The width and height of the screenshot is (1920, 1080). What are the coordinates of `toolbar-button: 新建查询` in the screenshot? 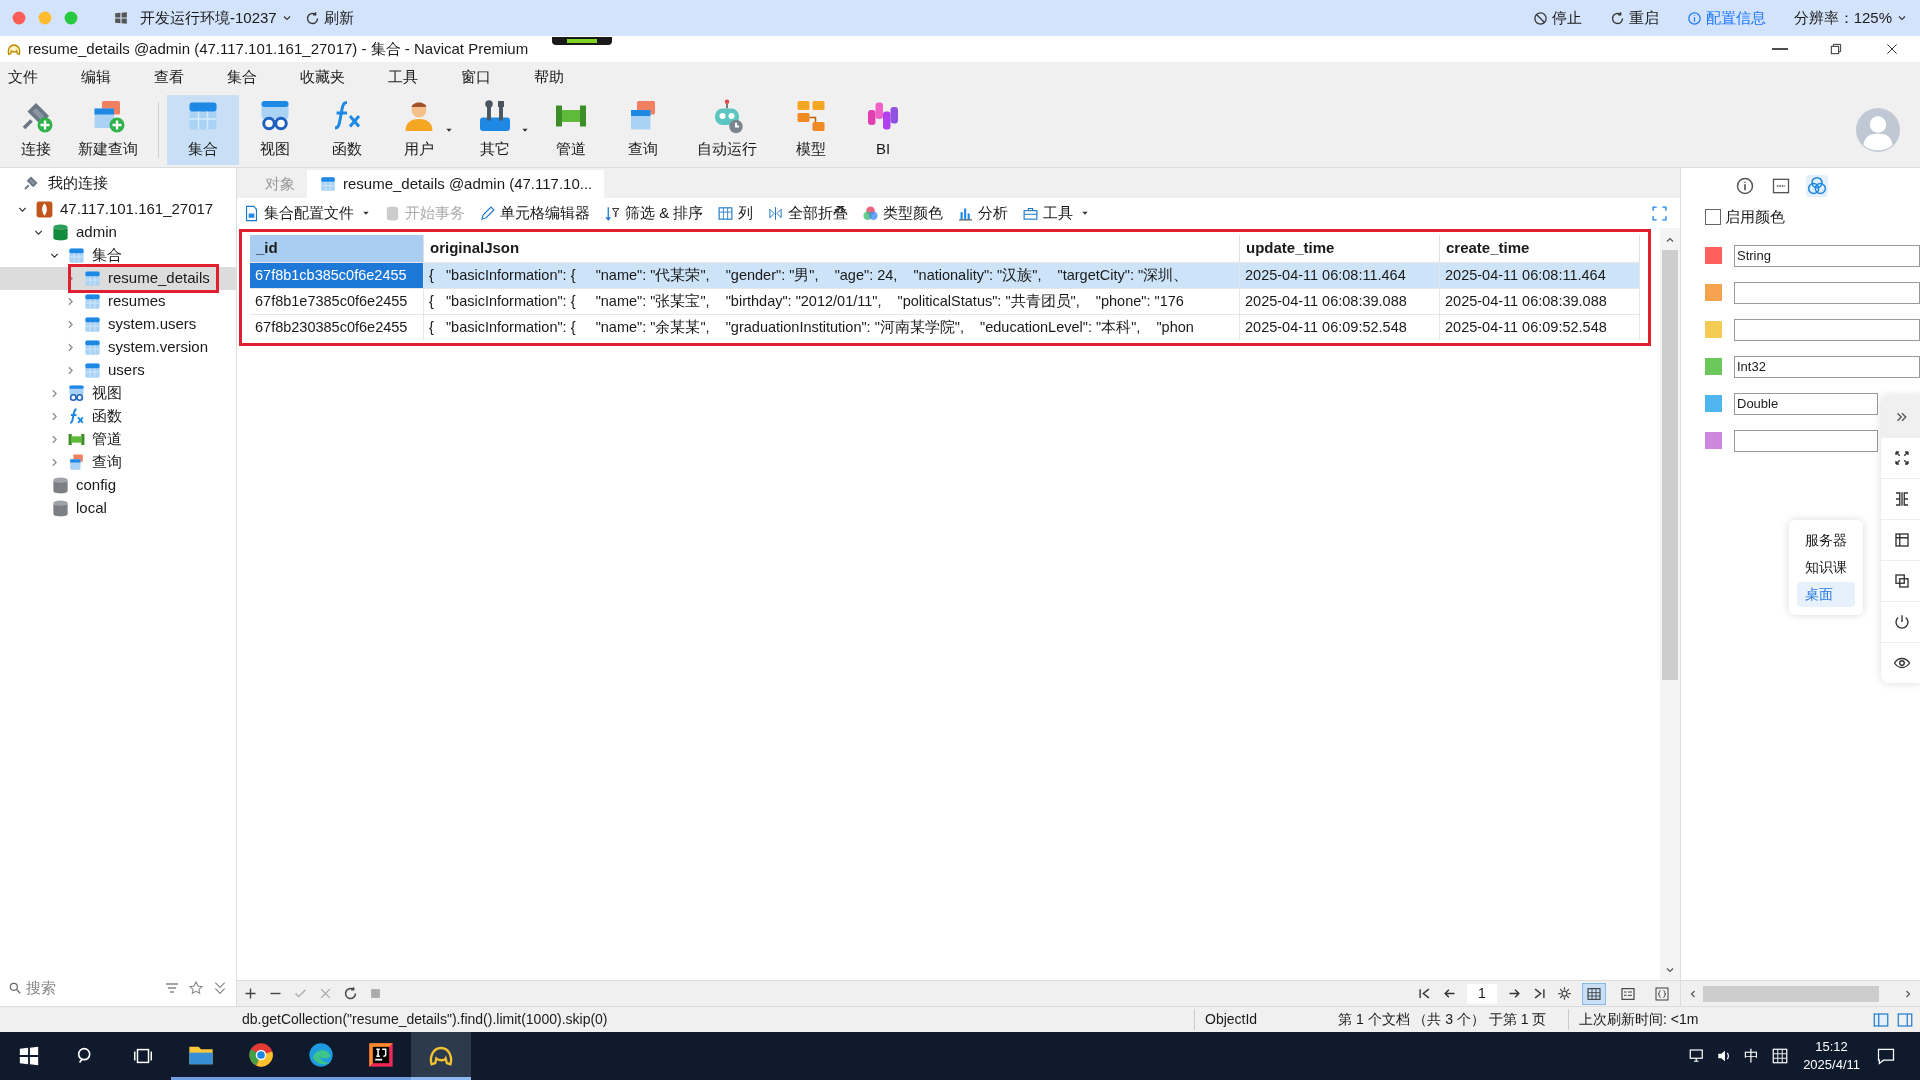 It's located at (108, 129).